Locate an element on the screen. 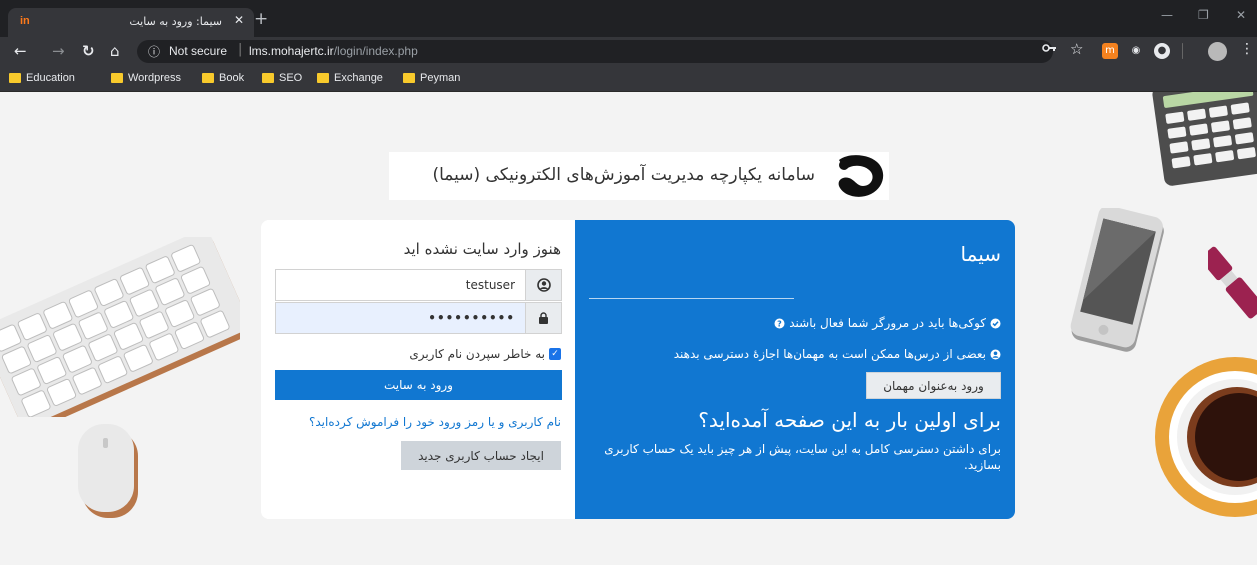 The height and width of the screenshot is (565, 1257). first-time-heading: برای اولین بار به این صفحه آمده‌اید؟ is located at coordinates (849, 420).